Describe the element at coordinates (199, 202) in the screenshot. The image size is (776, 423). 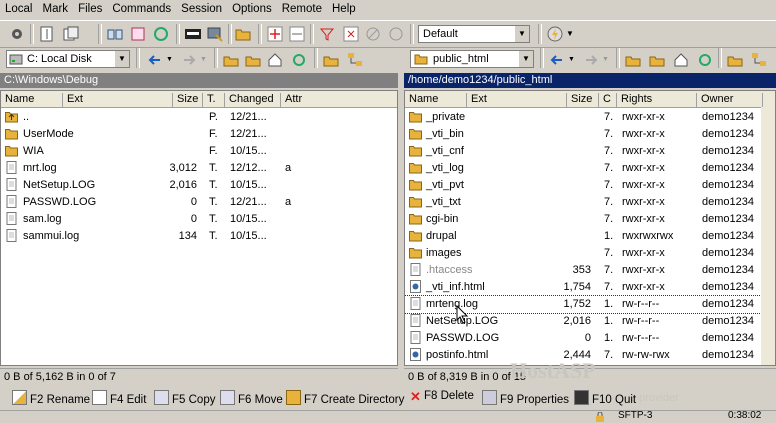
I see `left-file-row: PASSWD.LOG 0 T. 12/21... a` at that location.